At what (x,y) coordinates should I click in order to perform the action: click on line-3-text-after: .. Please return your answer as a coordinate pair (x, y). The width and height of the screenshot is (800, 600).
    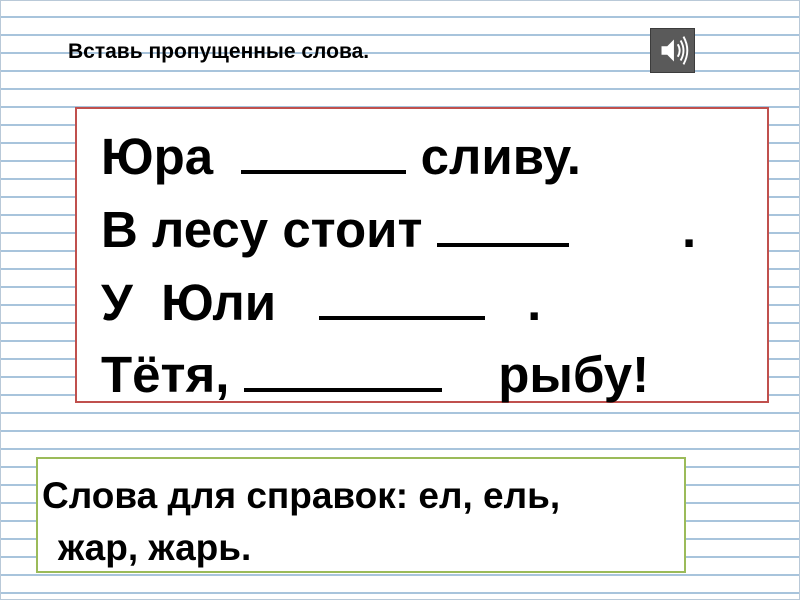
    Looking at the image, I should click on (513, 302).